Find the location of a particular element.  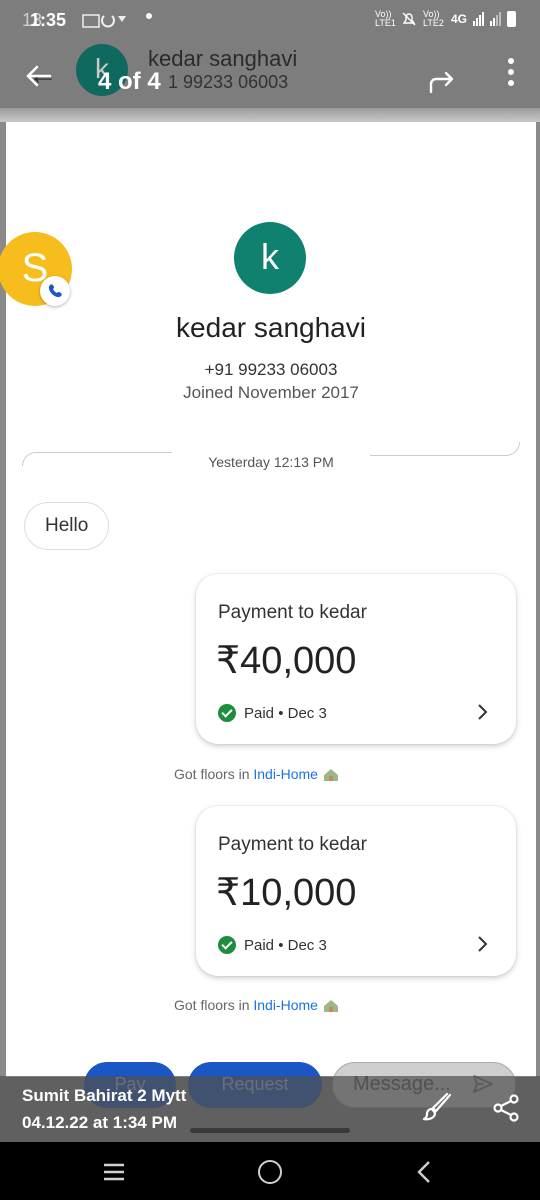

contact-phone: +91 99233 06003 is located at coordinates (271, 369).